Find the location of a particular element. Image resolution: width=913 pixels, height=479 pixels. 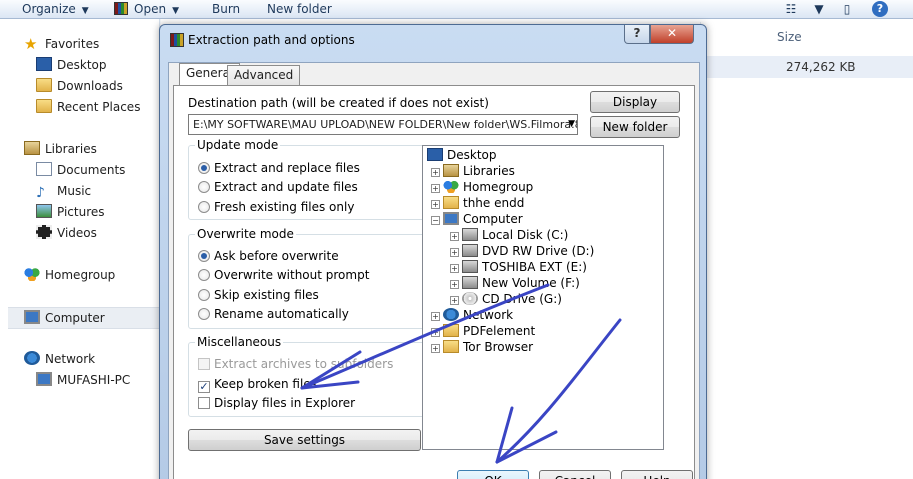

tree-label: Network is located at coordinates (488, 315).